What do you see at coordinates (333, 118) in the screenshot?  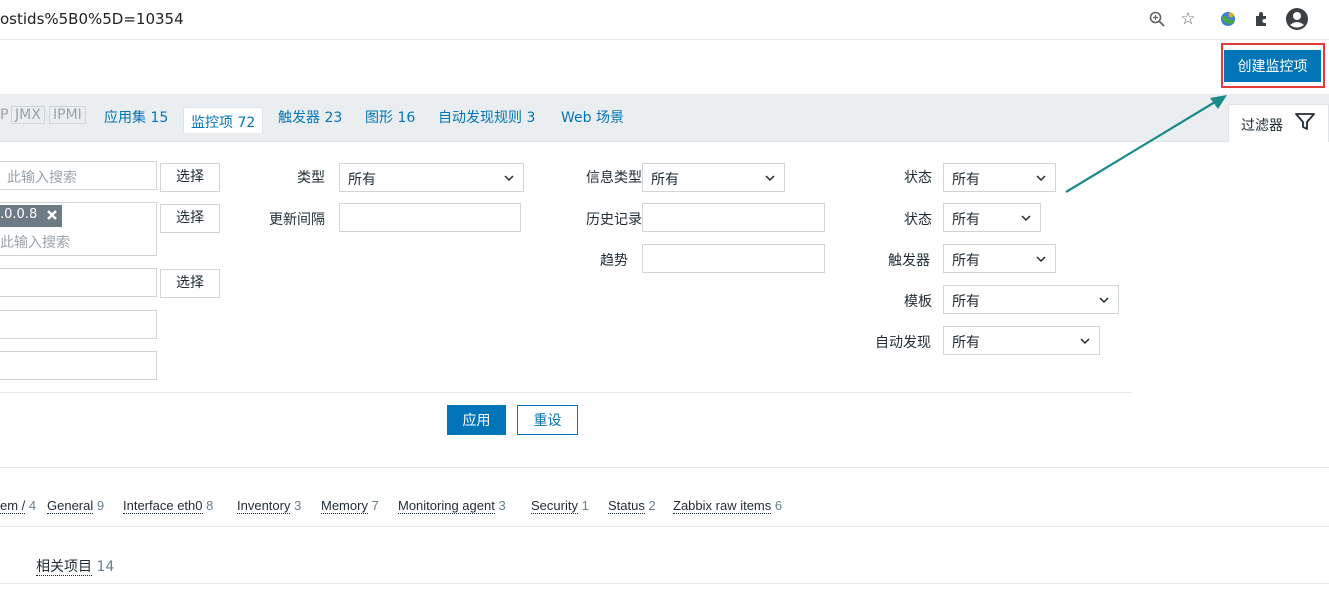 I see `tab-count: 23` at bounding box center [333, 118].